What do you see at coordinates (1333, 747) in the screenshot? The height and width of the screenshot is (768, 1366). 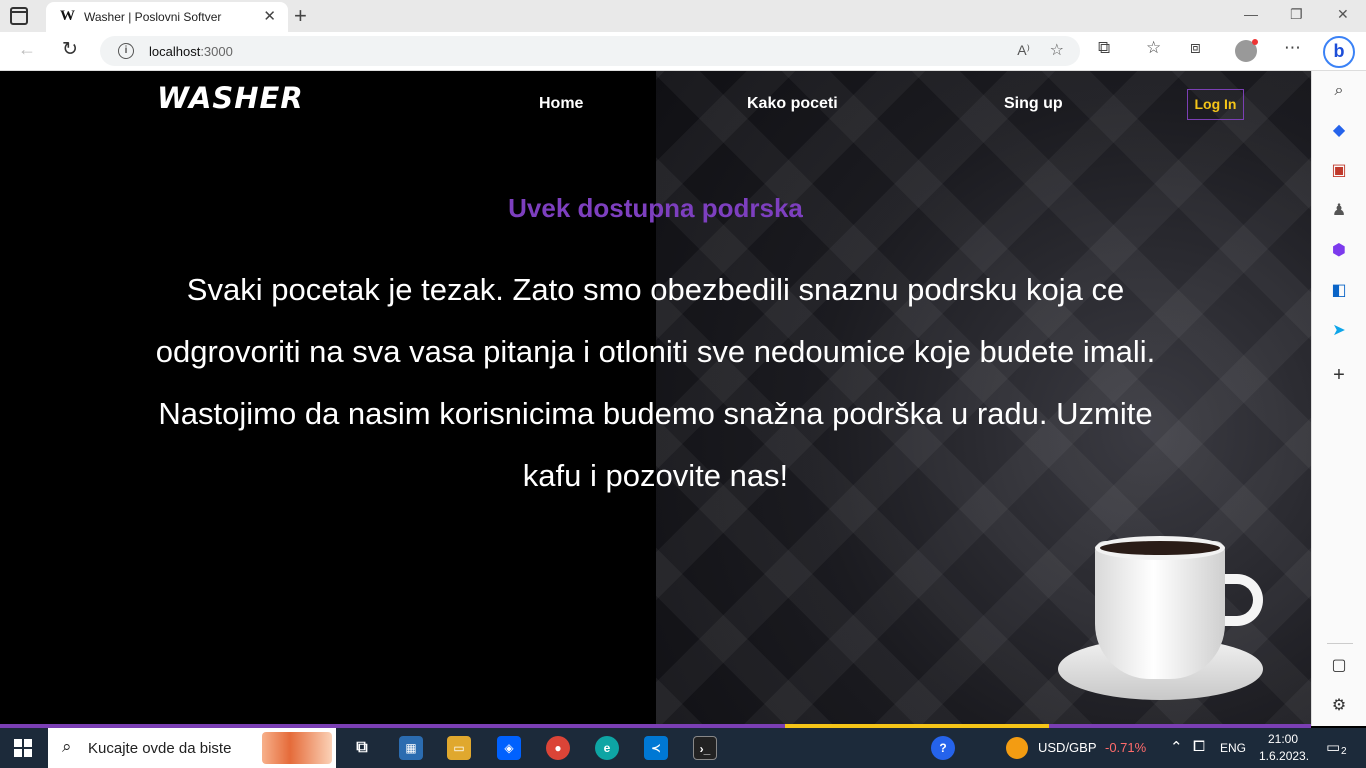 I see `notifications-icon: ▭` at bounding box center [1333, 747].